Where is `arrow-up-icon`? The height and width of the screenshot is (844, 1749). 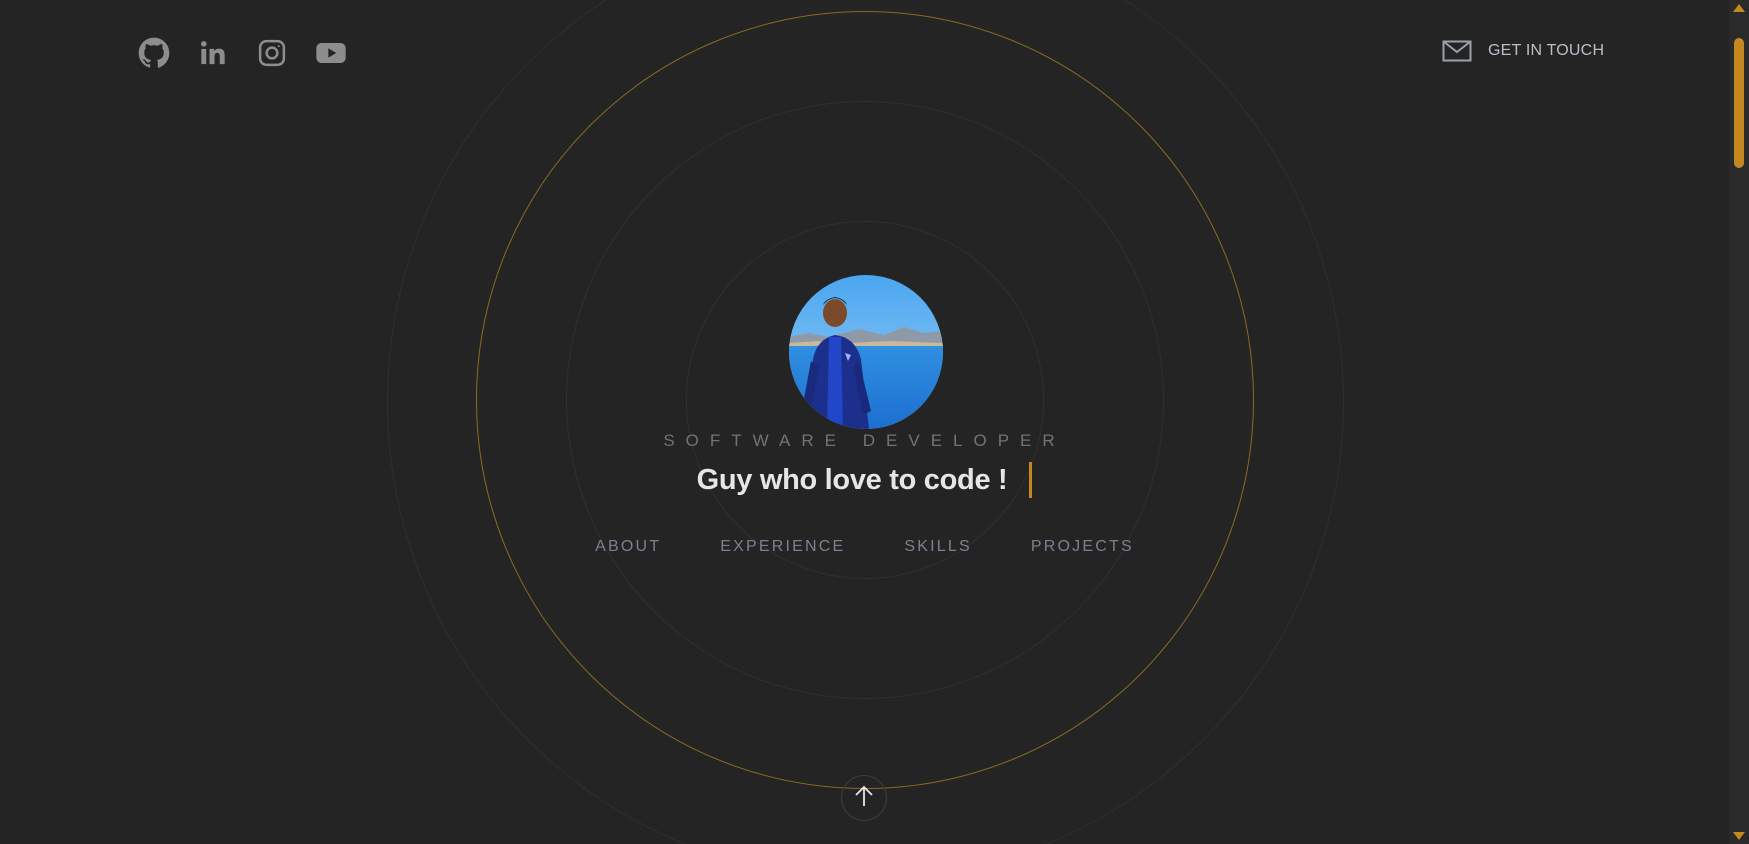
arrow-up-icon is located at coordinates (864, 798).